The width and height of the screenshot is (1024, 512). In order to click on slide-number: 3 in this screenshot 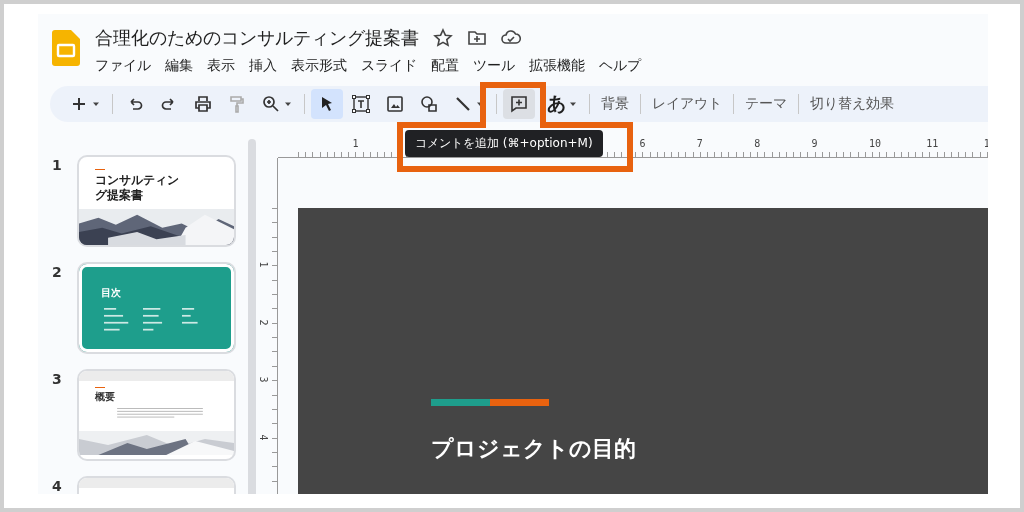, I will do `click(57, 379)`.